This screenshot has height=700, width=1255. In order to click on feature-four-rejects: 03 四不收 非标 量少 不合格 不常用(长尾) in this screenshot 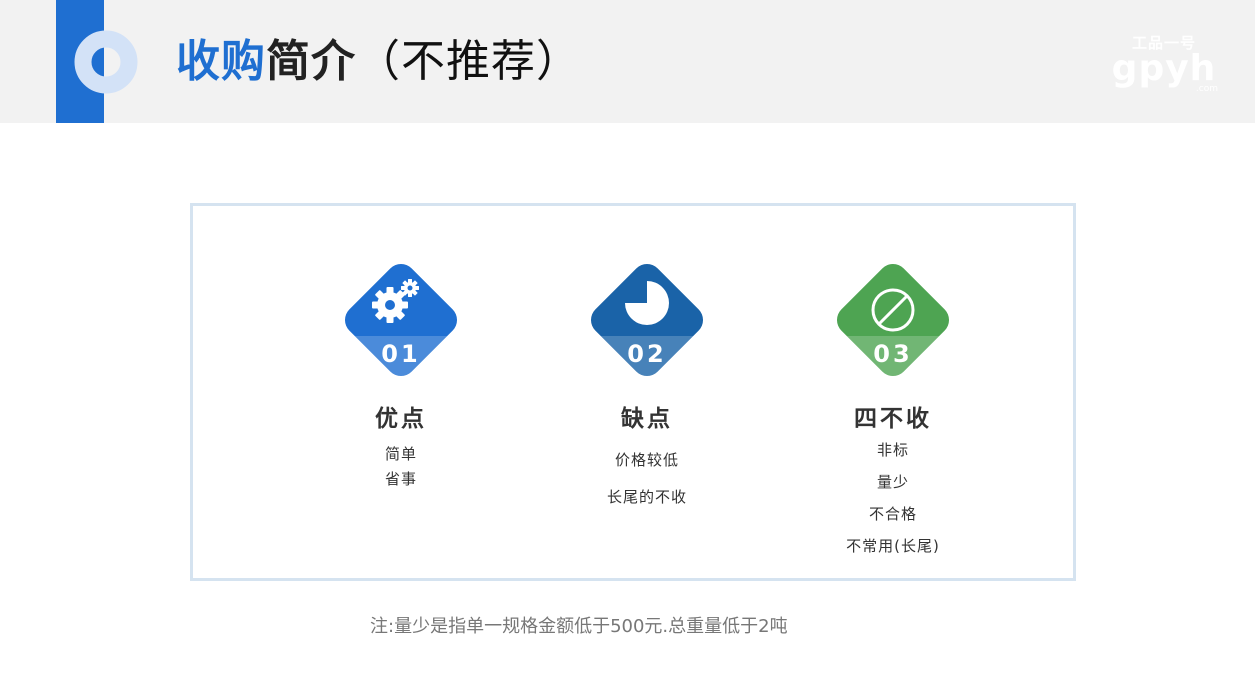, I will do `click(893, 410)`.